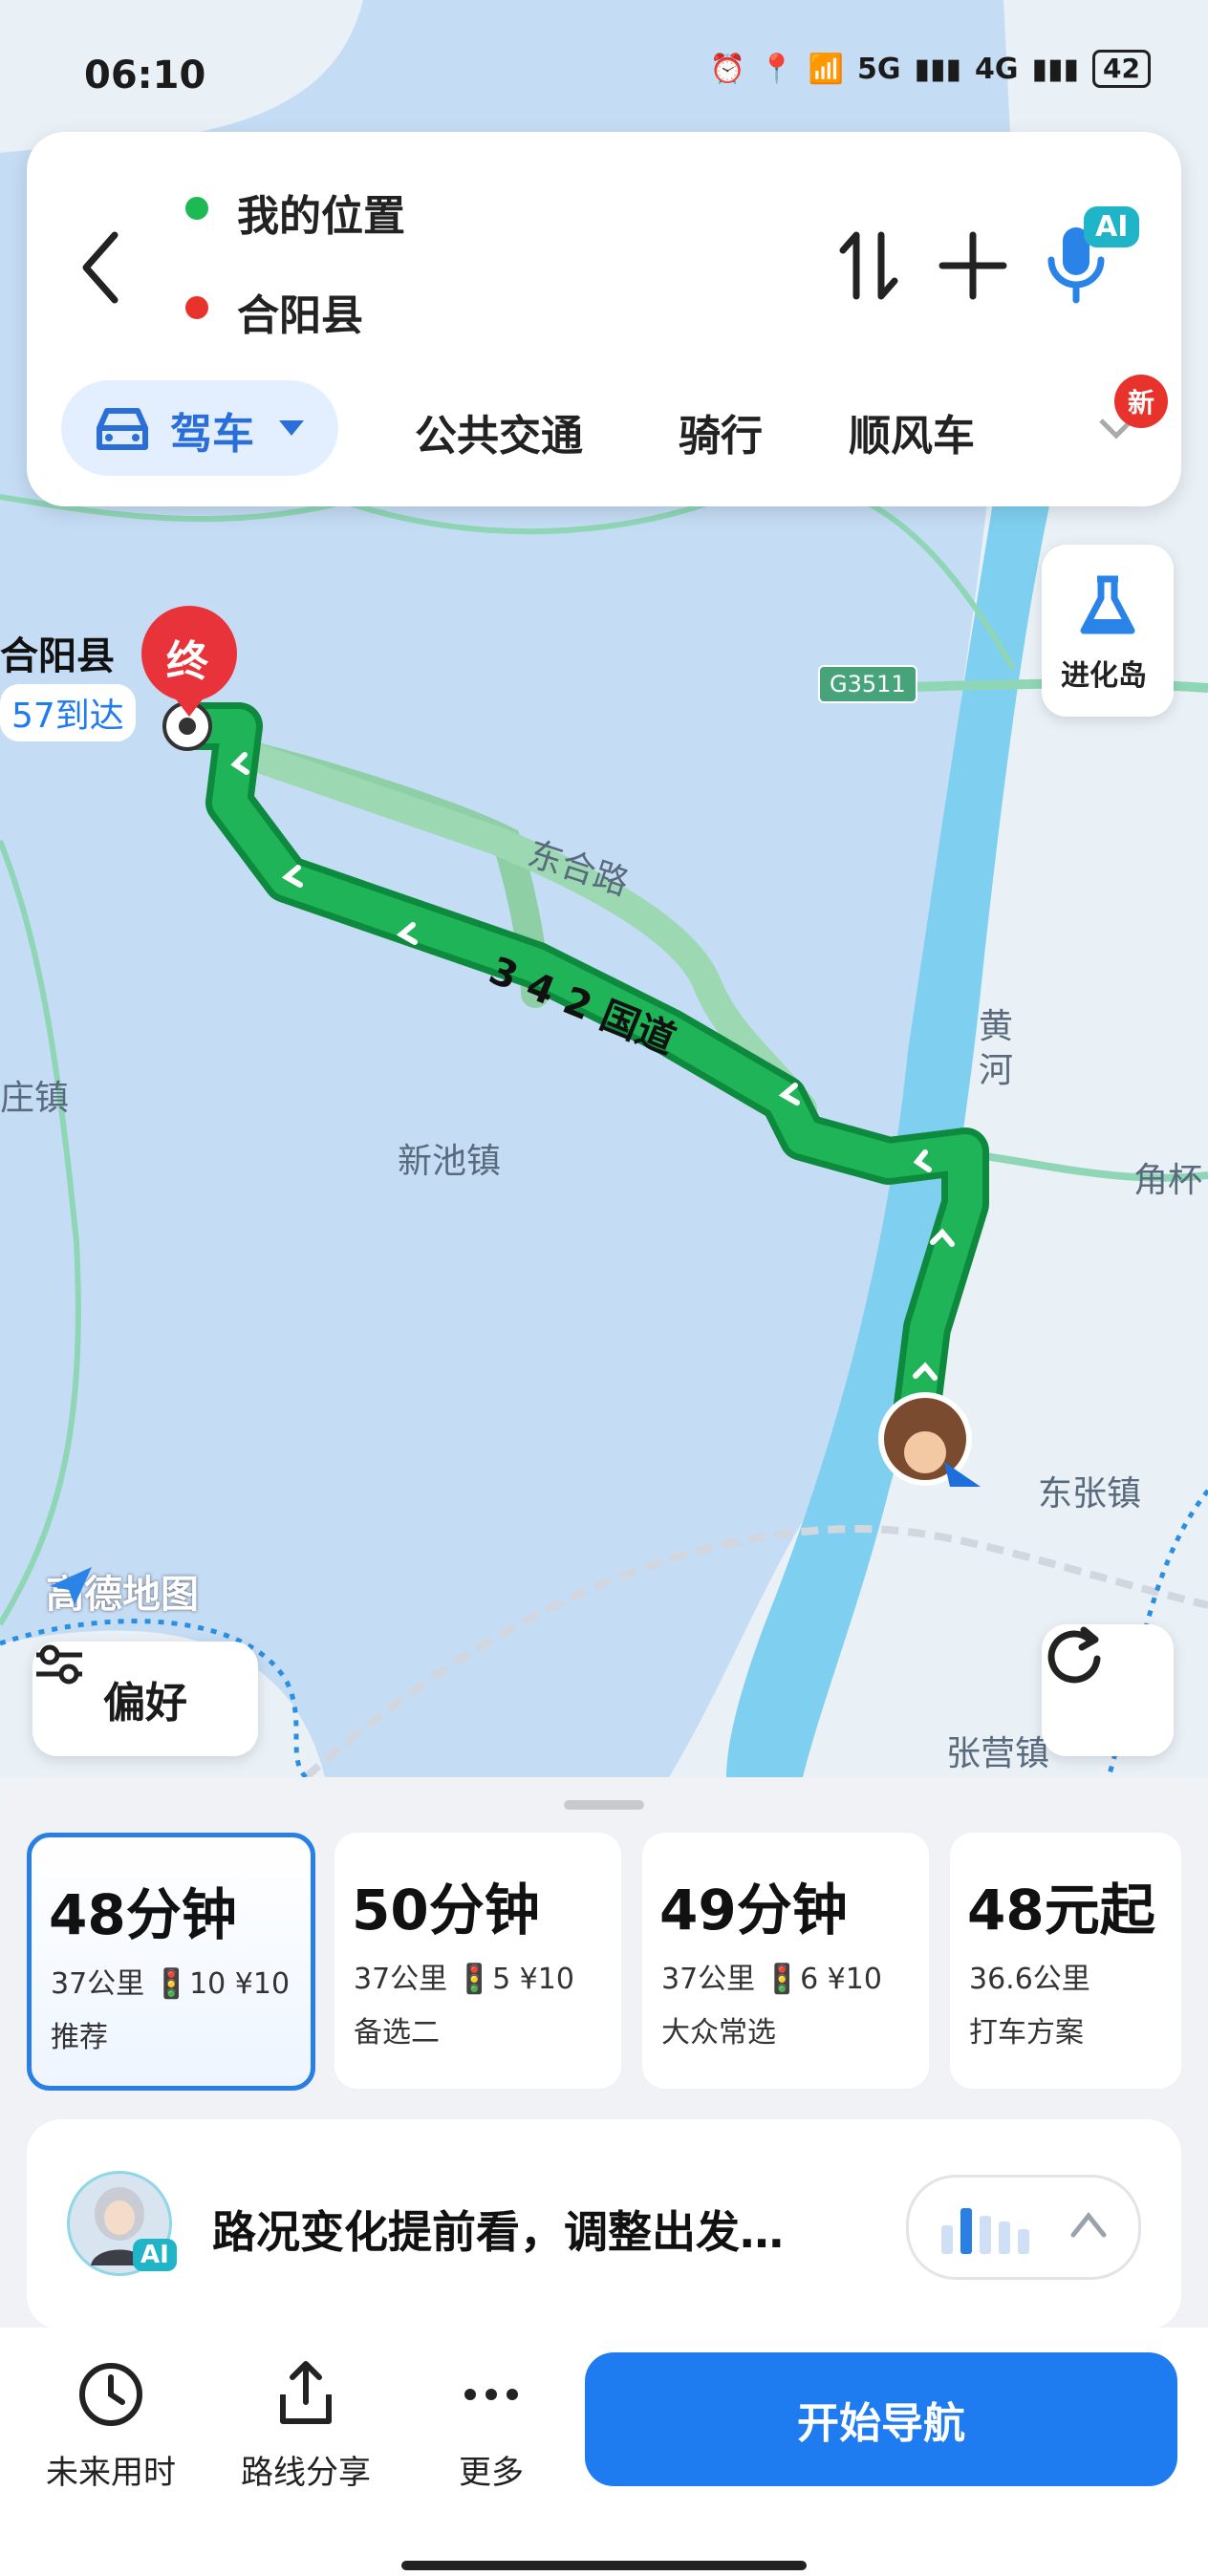 This screenshot has width=1208, height=2576. What do you see at coordinates (171, 1984) in the screenshot?
I see `route-option-detail: 37公里 🚦10 ¥10` at bounding box center [171, 1984].